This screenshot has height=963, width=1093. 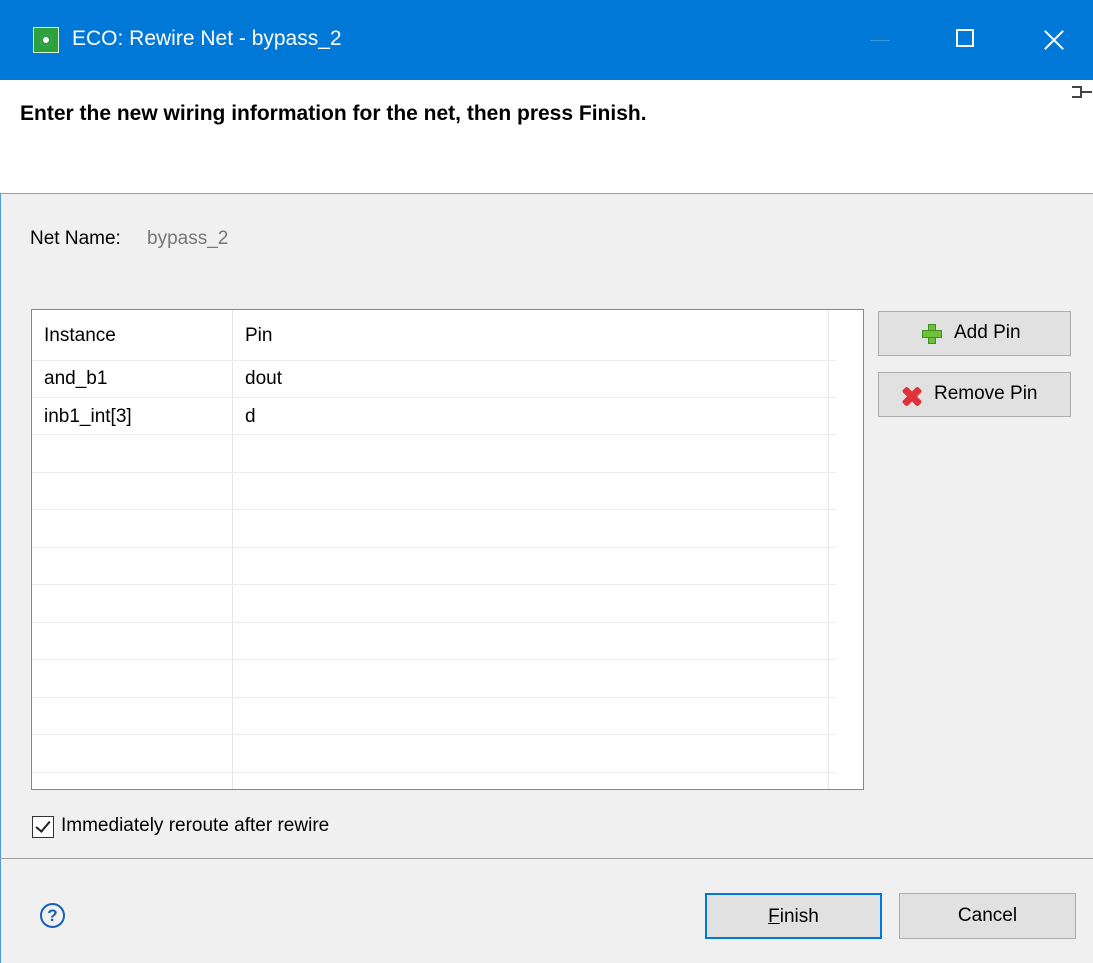 I want to click on add-pin-button: Add Pin, so click(x=974, y=333).